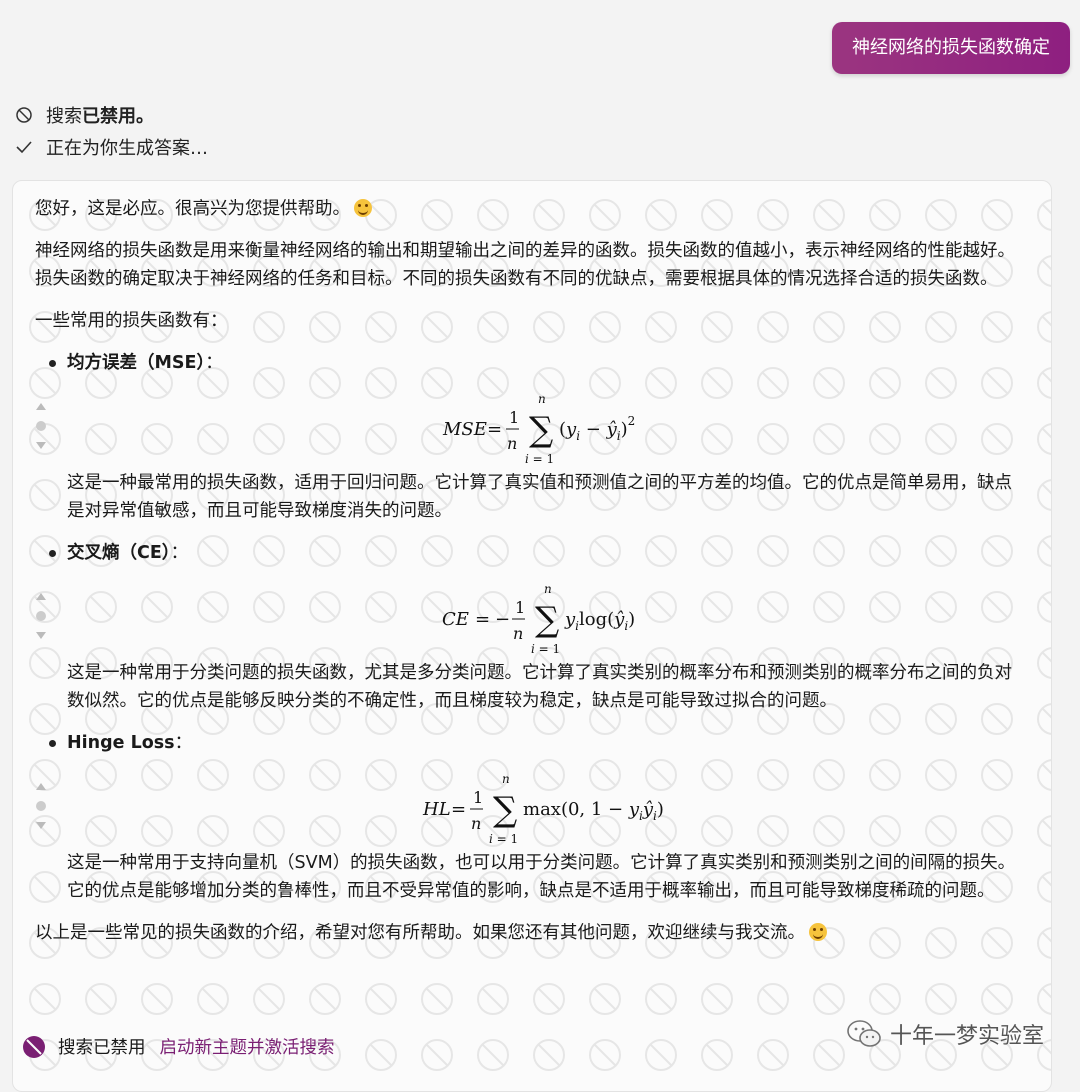  I want to click on new-topic-link: 启动新主题并激活搜索, so click(247, 1046).